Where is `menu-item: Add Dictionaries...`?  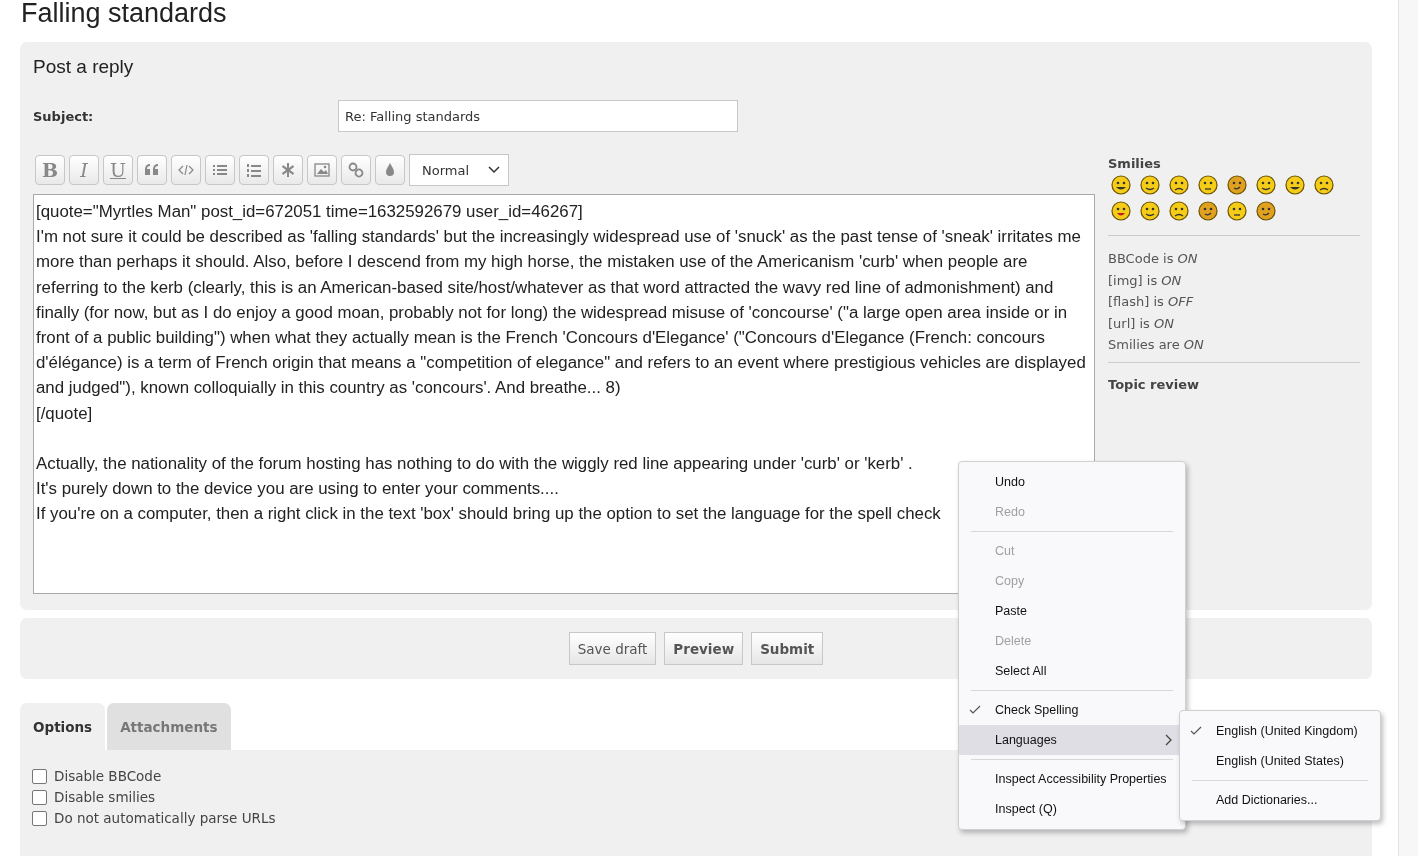 menu-item: Add Dictionaries... is located at coordinates (1280, 800).